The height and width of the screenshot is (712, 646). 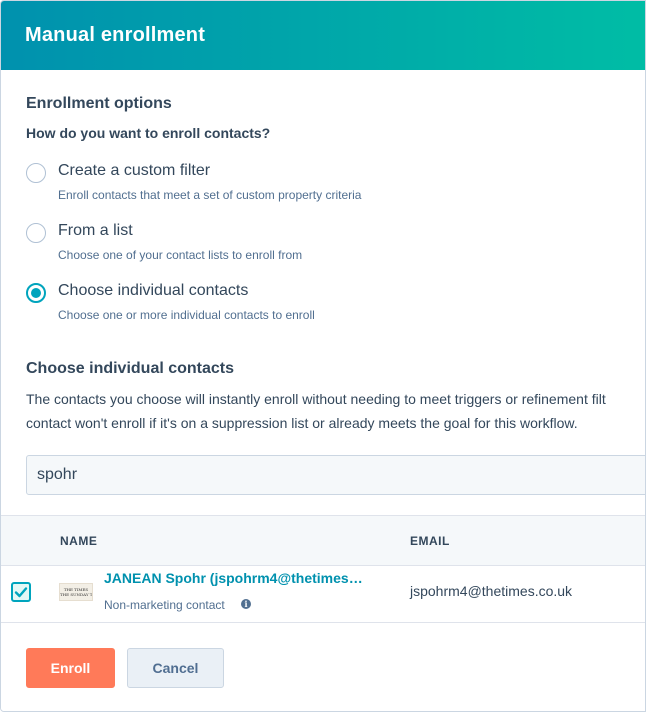 What do you see at coordinates (335, 475) in the screenshot?
I see `contact-search-input` at bounding box center [335, 475].